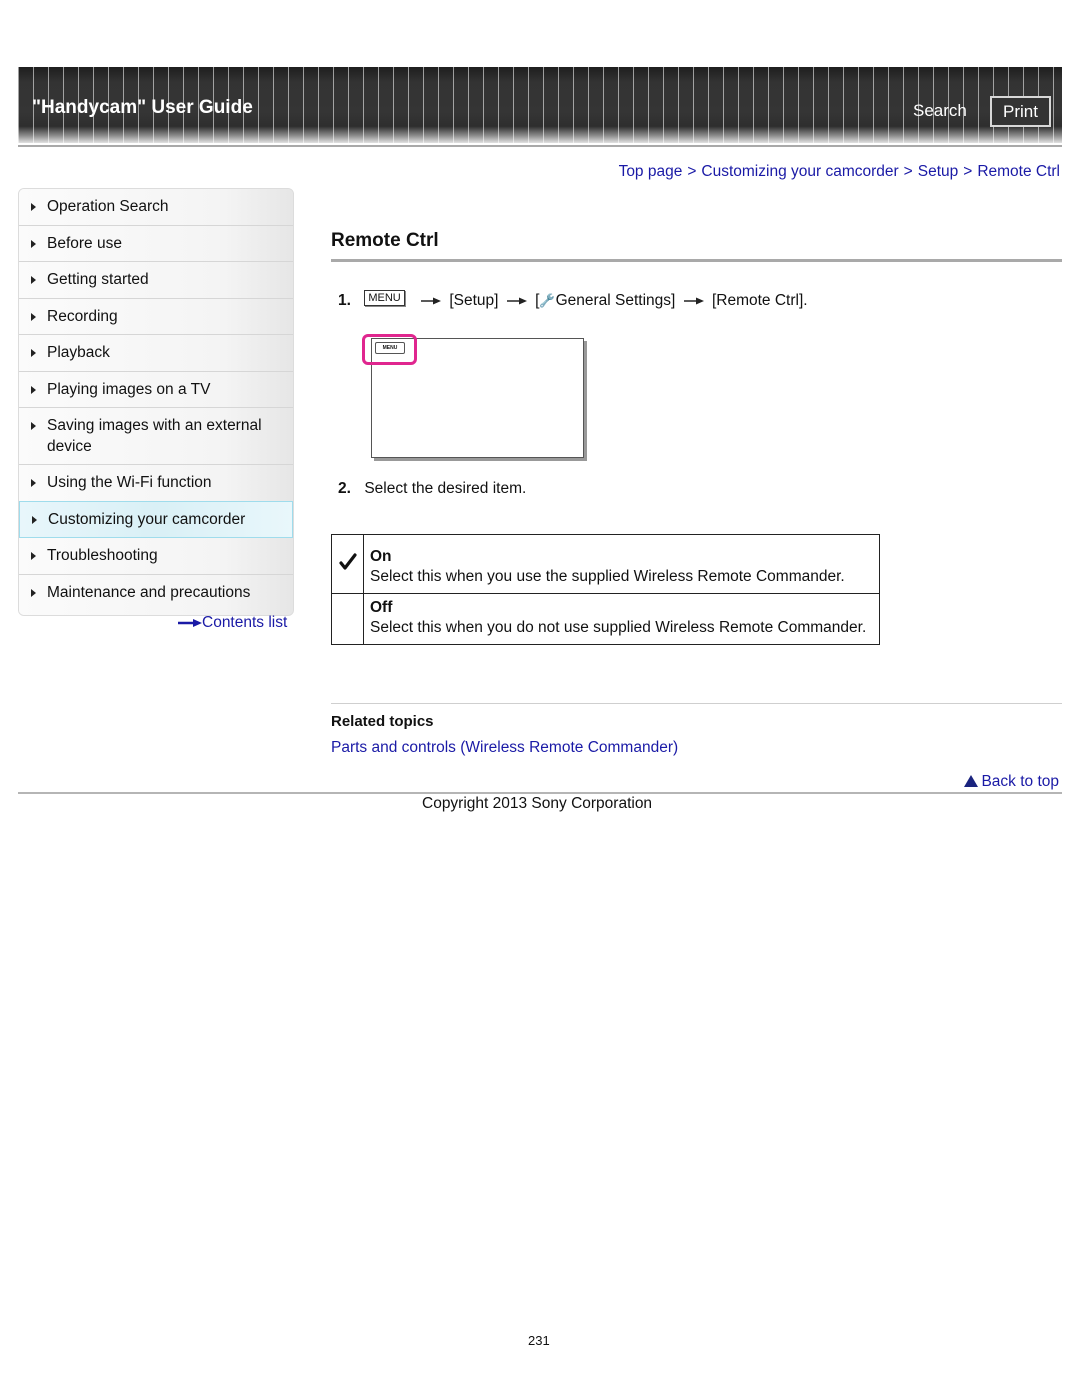  Describe the element at coordinates (651, 171) in the screenshot. I see `breadcrumb-top-page: Top page` at that location.